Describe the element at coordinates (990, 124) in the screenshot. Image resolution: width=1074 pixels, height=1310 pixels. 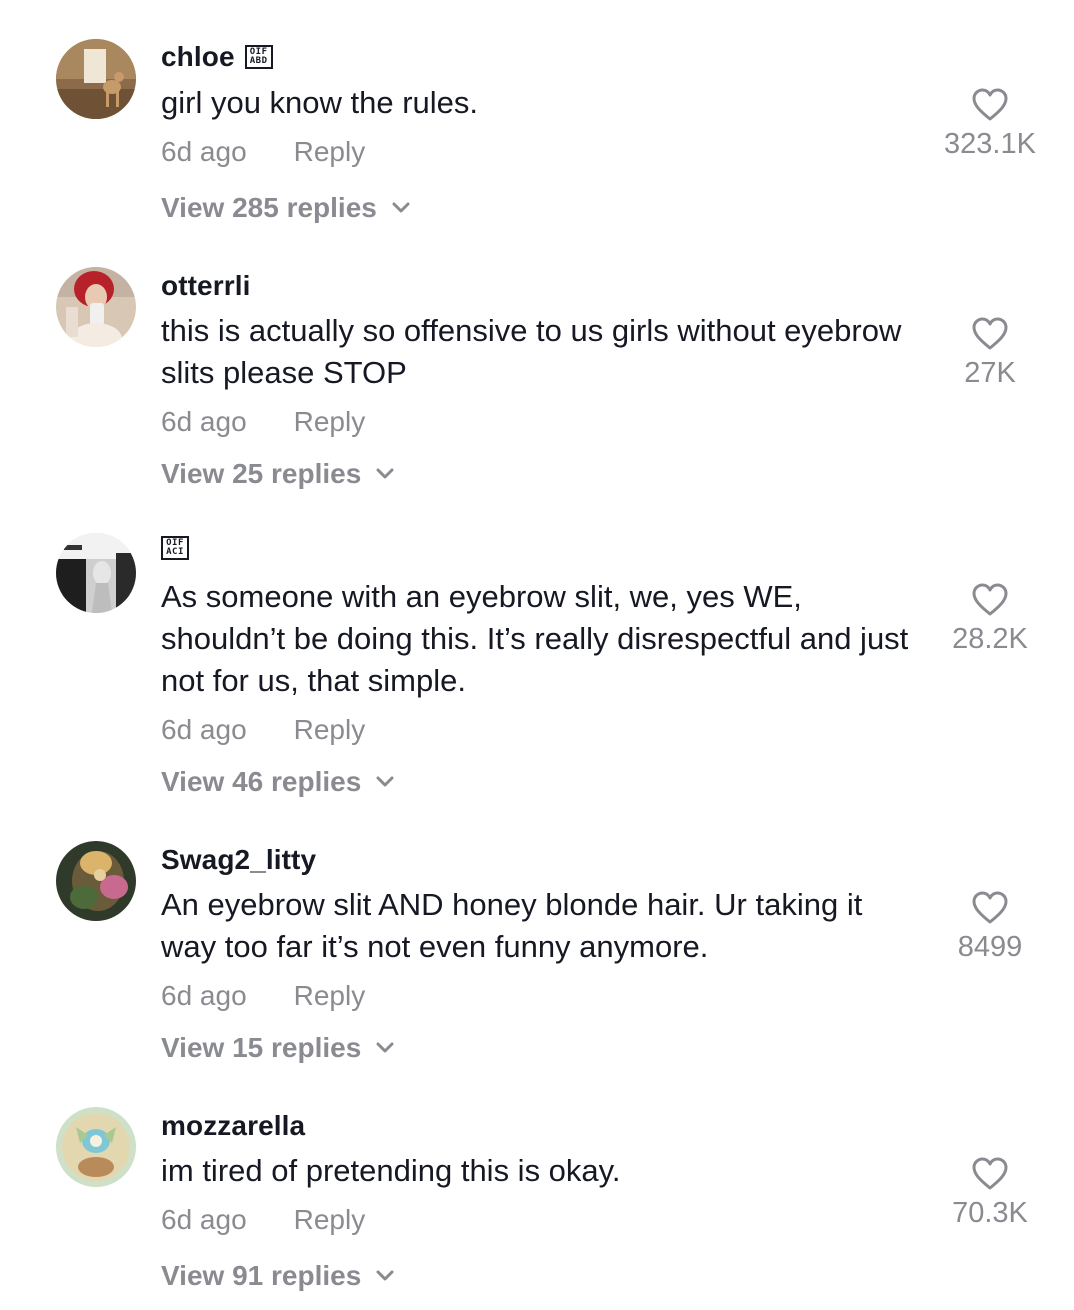
I see `like-control: 323.1K` at that location.